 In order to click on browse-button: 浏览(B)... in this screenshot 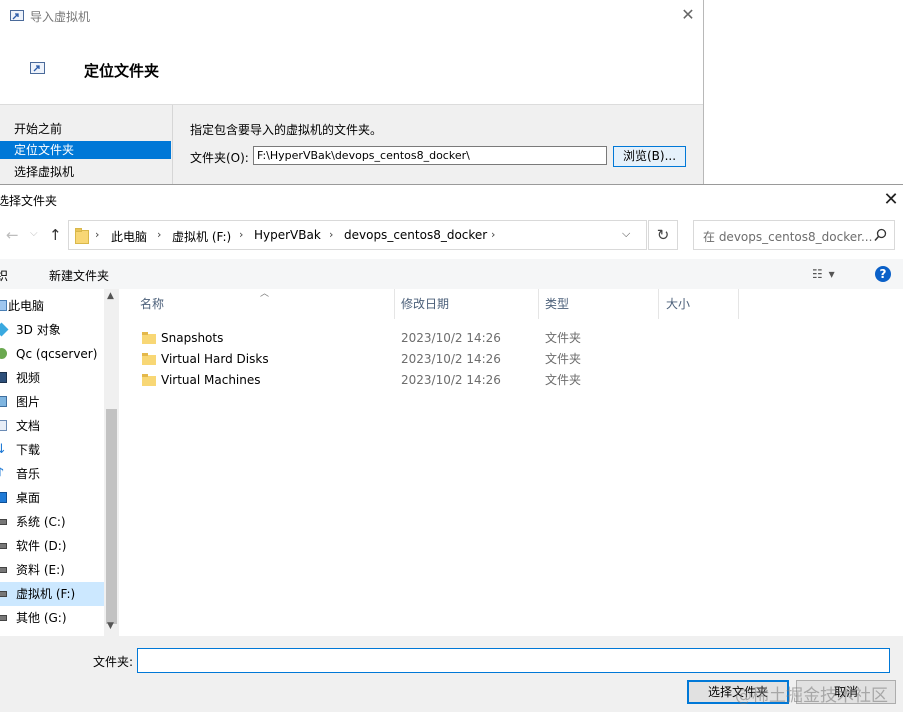, I will do `click(649, 156)`.